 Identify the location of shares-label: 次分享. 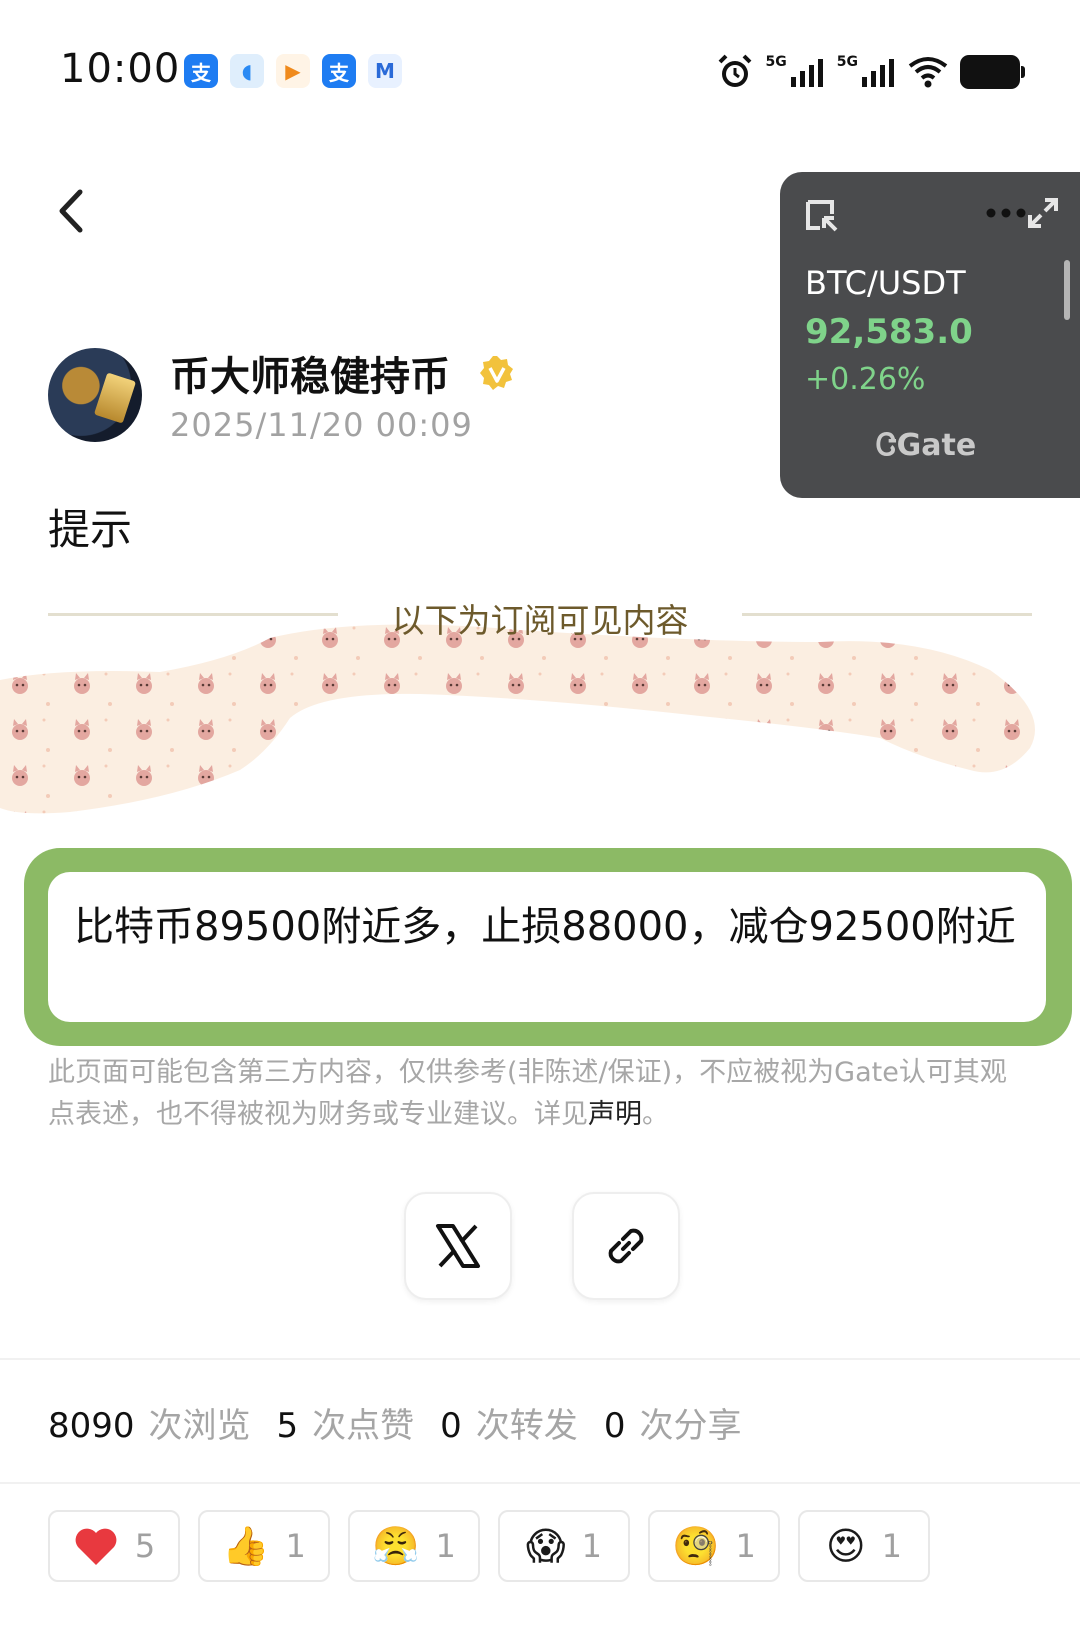
(690, 1426).